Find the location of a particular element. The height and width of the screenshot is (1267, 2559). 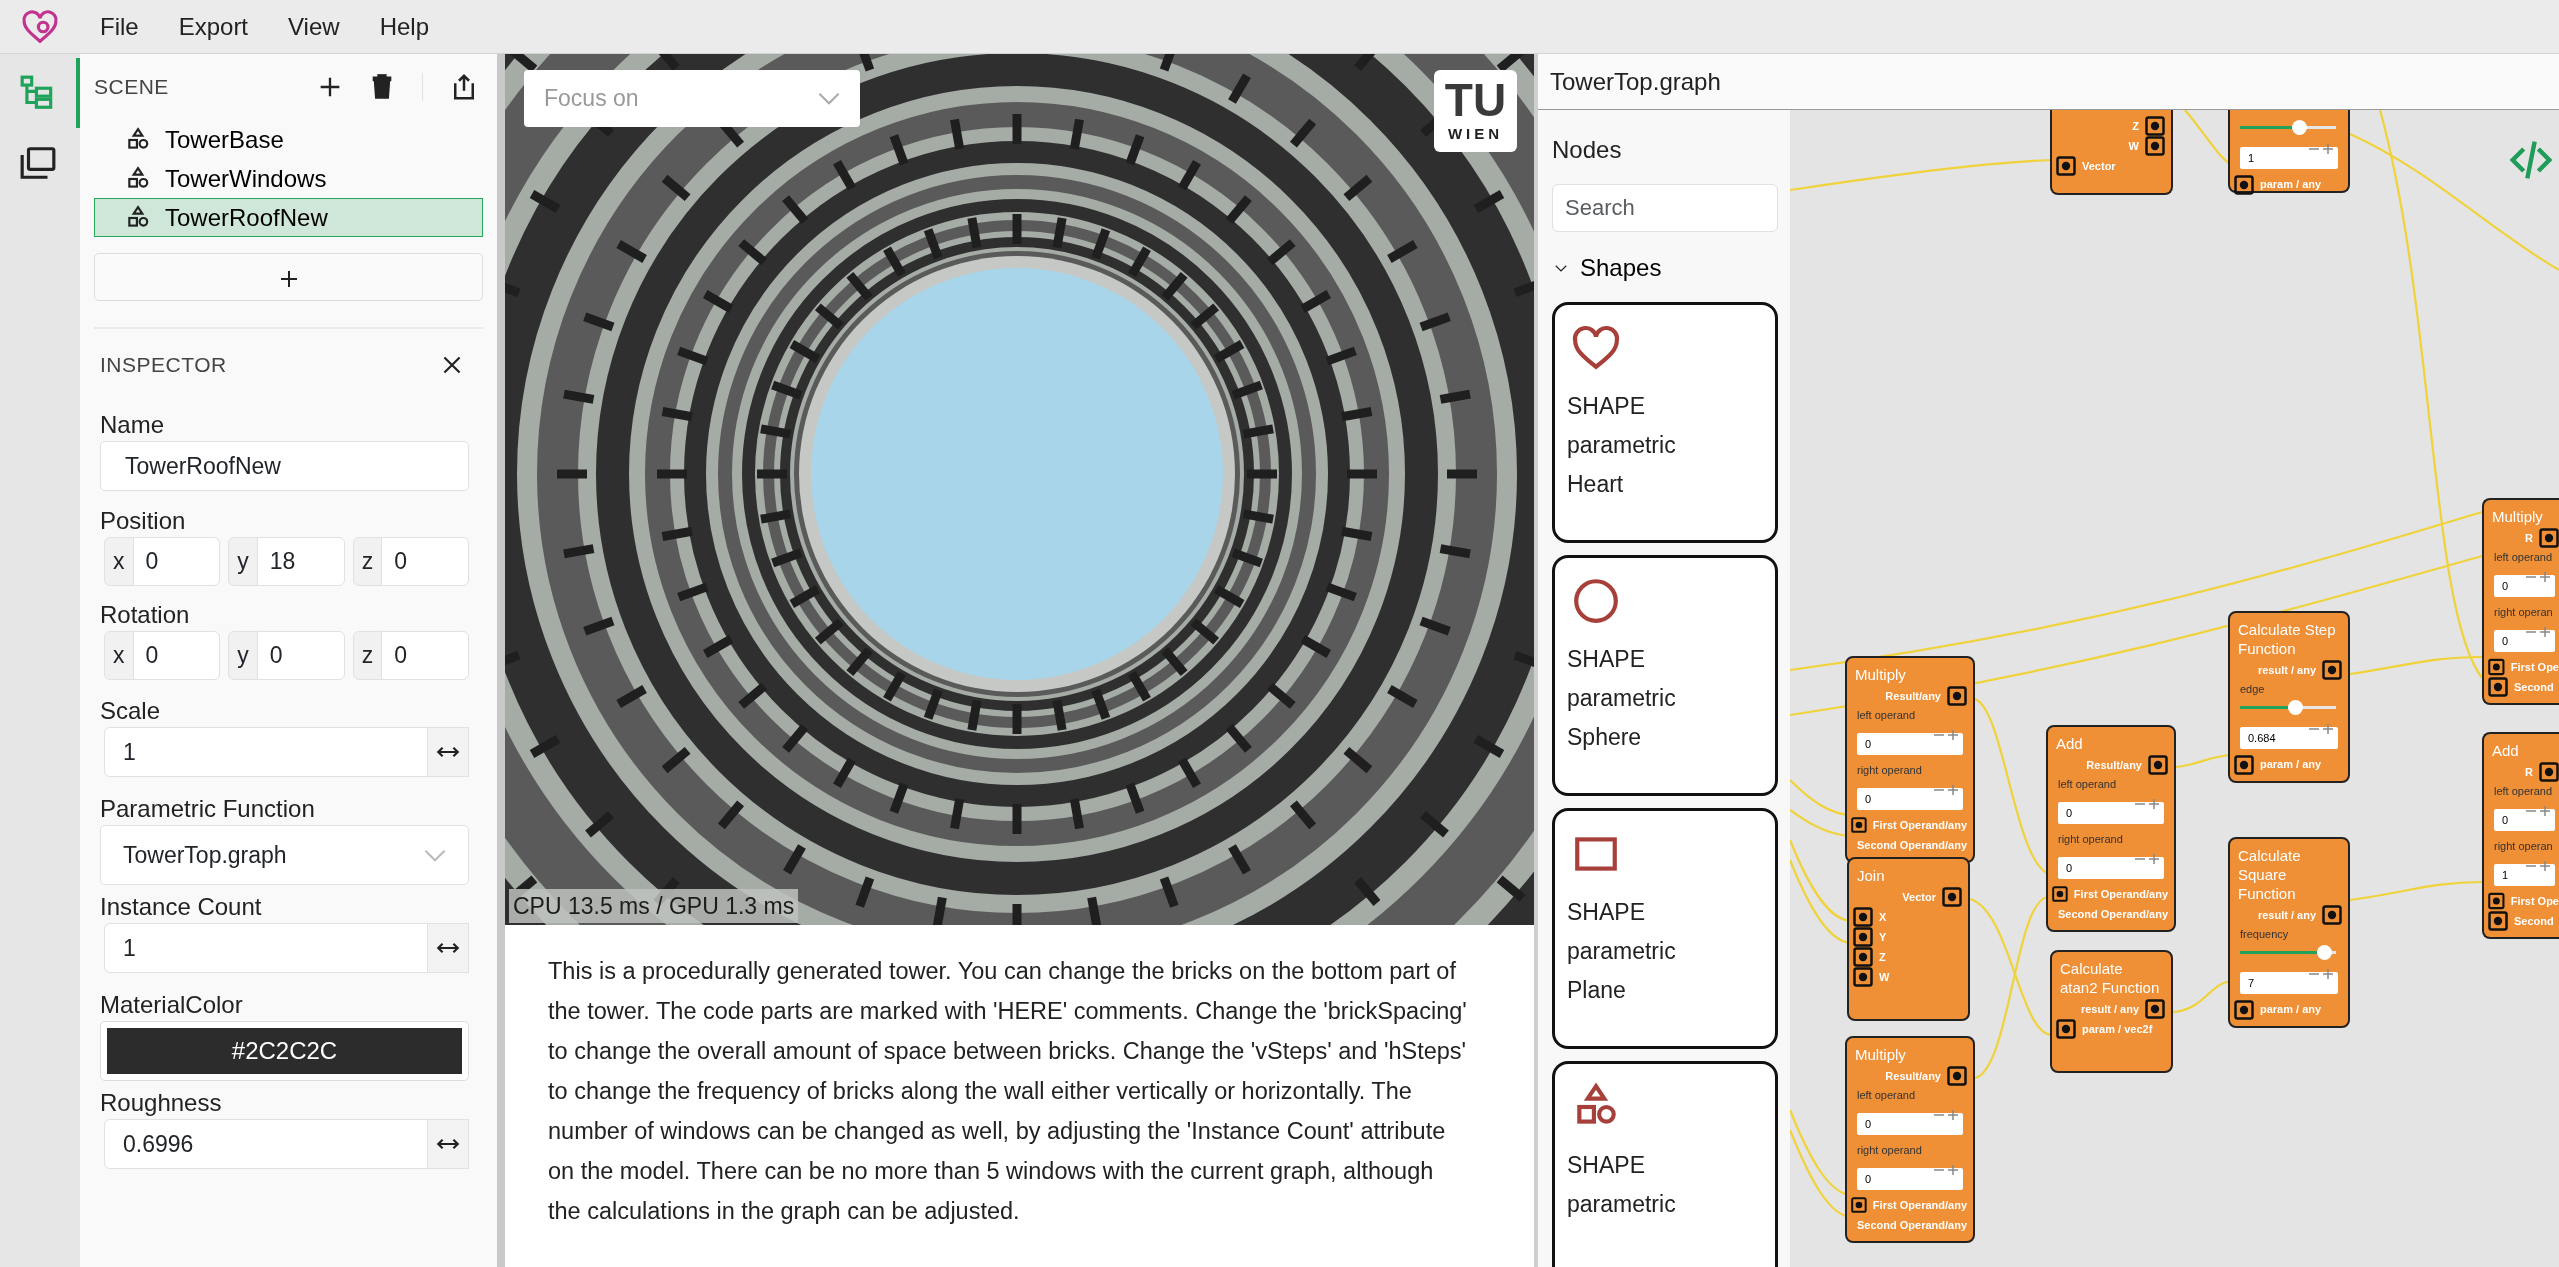

graph-node: 1 param / any is located at coordinates (2289, 151).